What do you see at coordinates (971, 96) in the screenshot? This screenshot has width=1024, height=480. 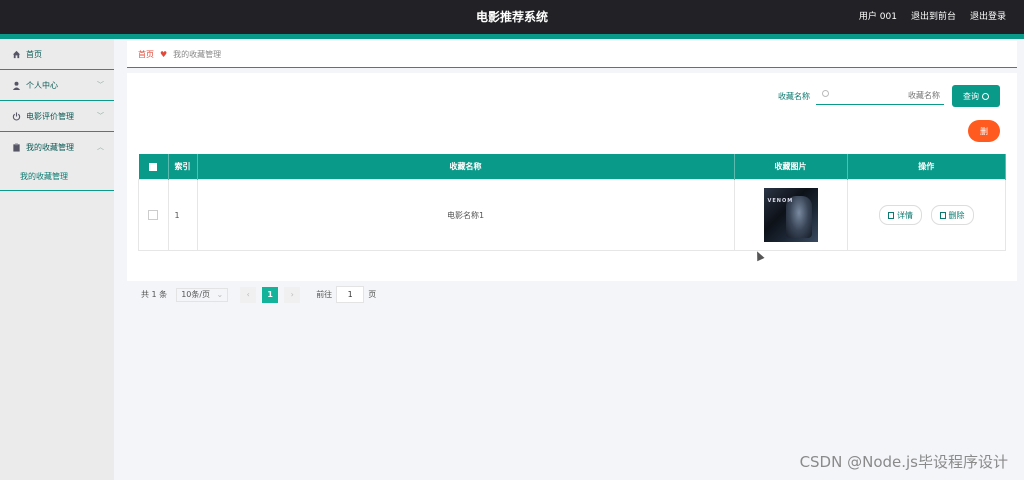 I see `query-button-label: 查询` at bounding box center [971, 96].